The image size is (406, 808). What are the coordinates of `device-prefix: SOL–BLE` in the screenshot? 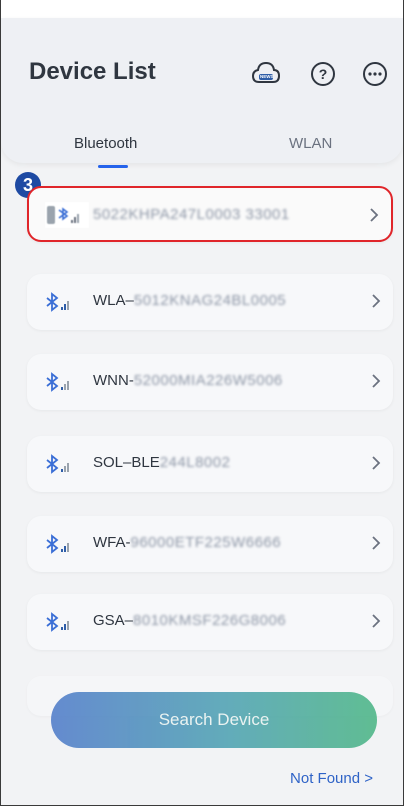 It's located at (126, 462).